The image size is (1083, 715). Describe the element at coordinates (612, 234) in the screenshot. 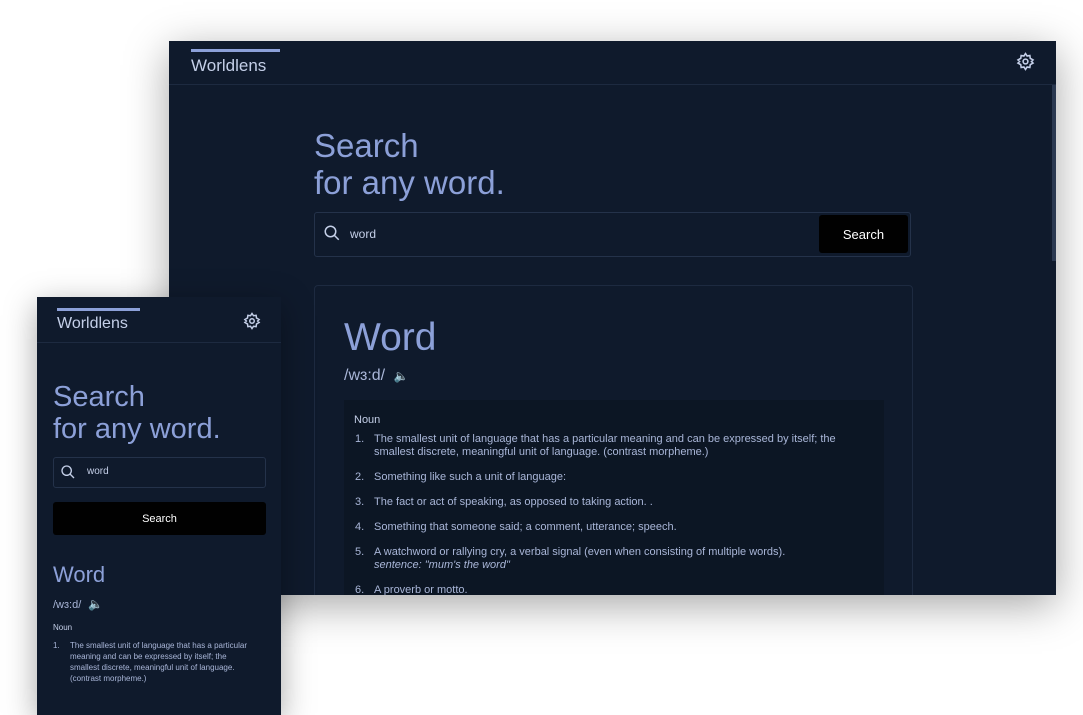

I see `search-bar: word Search` at that location.